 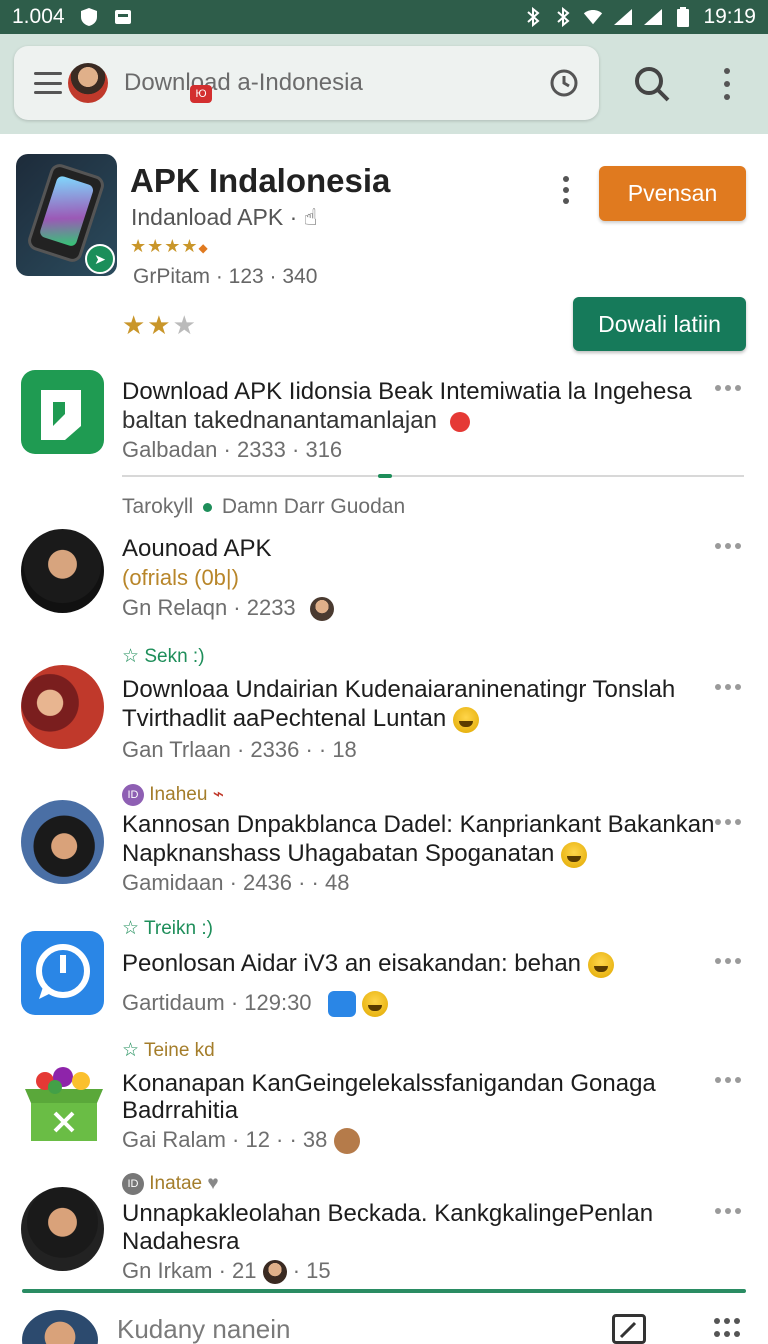 What do you see at coordinates (197, 548) in the screenshot?
I see `list-item-title: Aounoad APK` at bounding box center [197, 548].